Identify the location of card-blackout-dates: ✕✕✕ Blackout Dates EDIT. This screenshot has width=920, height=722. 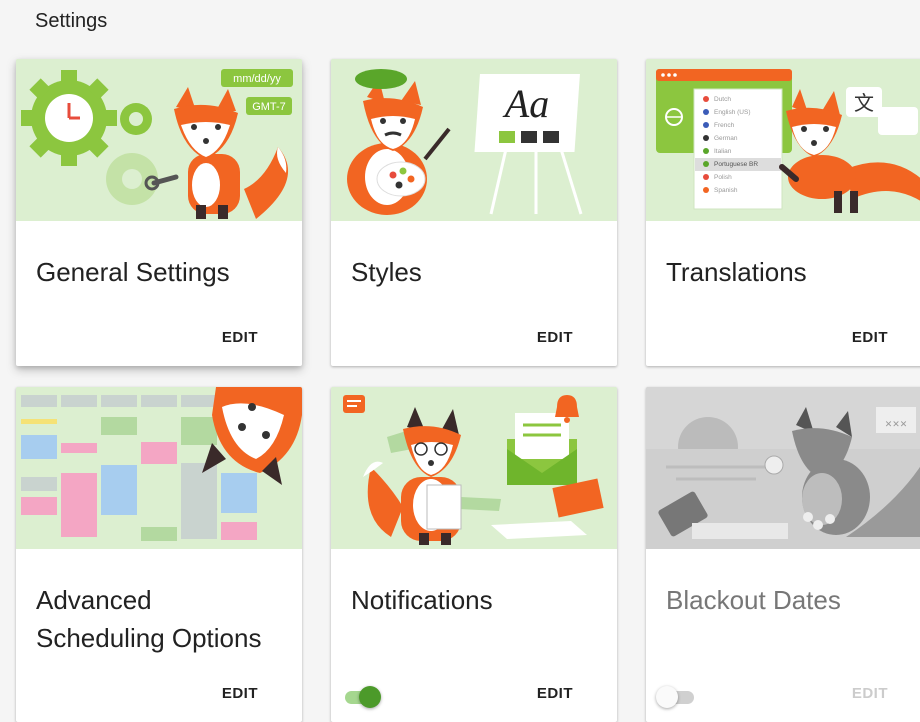
(783, 554).